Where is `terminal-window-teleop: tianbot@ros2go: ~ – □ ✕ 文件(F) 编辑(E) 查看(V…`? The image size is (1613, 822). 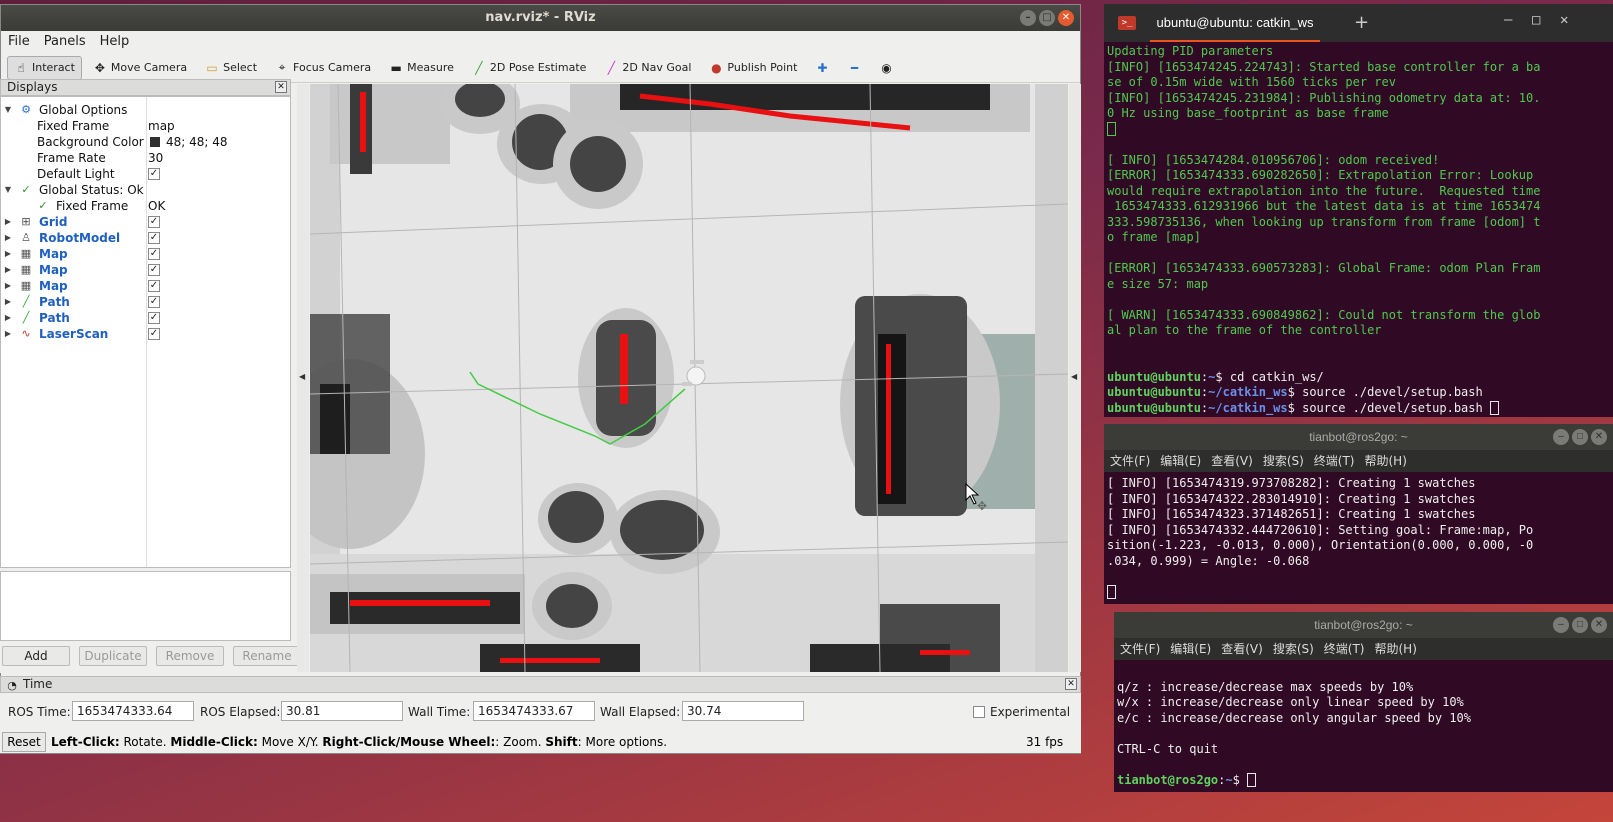
terminal-window-teleop: tianbot@ros2go: ~ – □ ✕ 文件(F) 编辑(E) 查看(V… is located at coordinates (1363, 702).